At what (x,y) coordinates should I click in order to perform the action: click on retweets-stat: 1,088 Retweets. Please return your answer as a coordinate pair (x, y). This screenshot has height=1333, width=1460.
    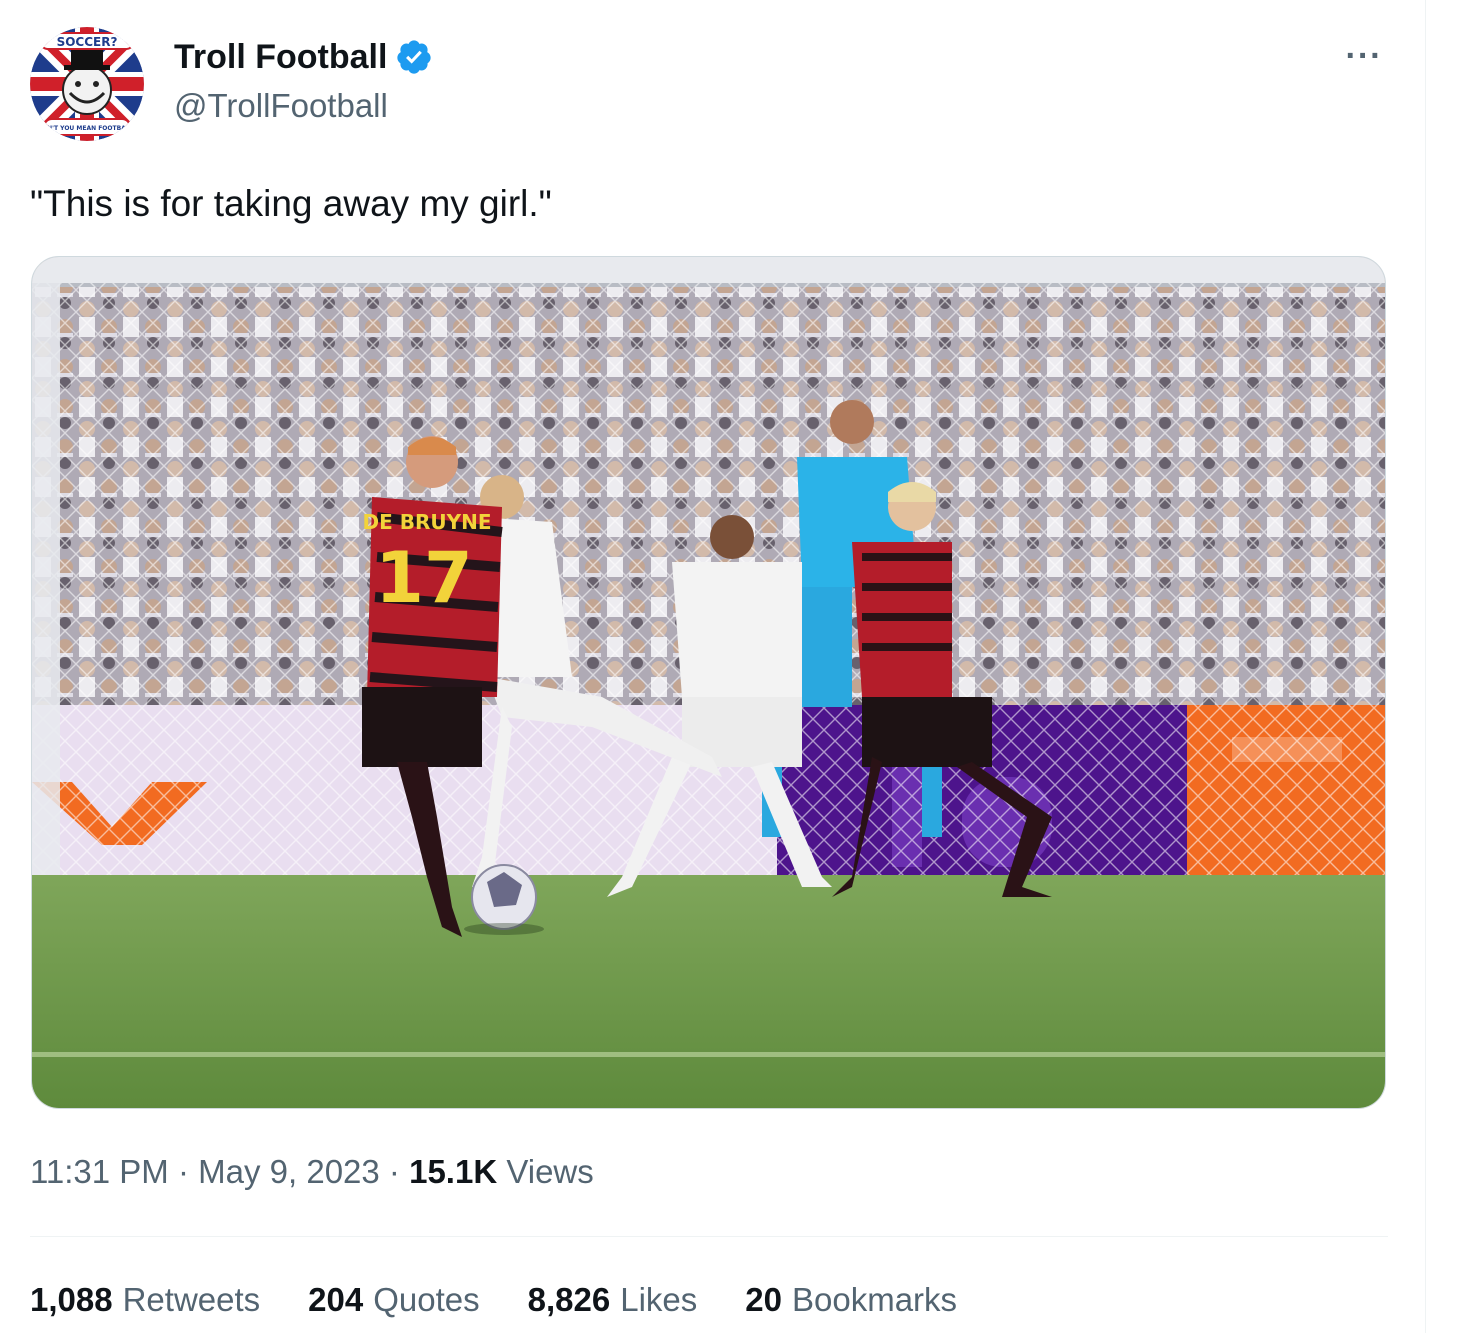
    Looking at the image, I should click on (145, 1300).